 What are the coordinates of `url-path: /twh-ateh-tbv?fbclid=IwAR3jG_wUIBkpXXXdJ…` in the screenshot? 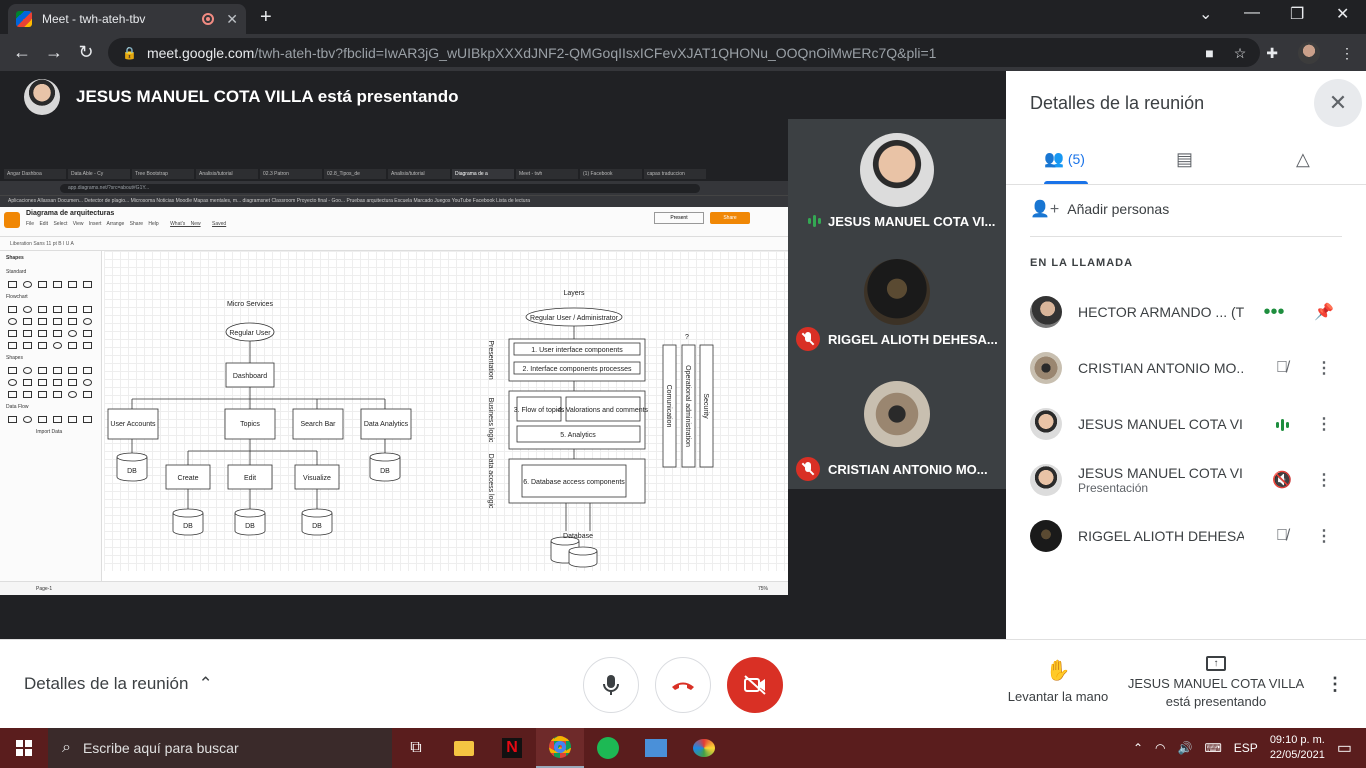 It's located at (595, 52).